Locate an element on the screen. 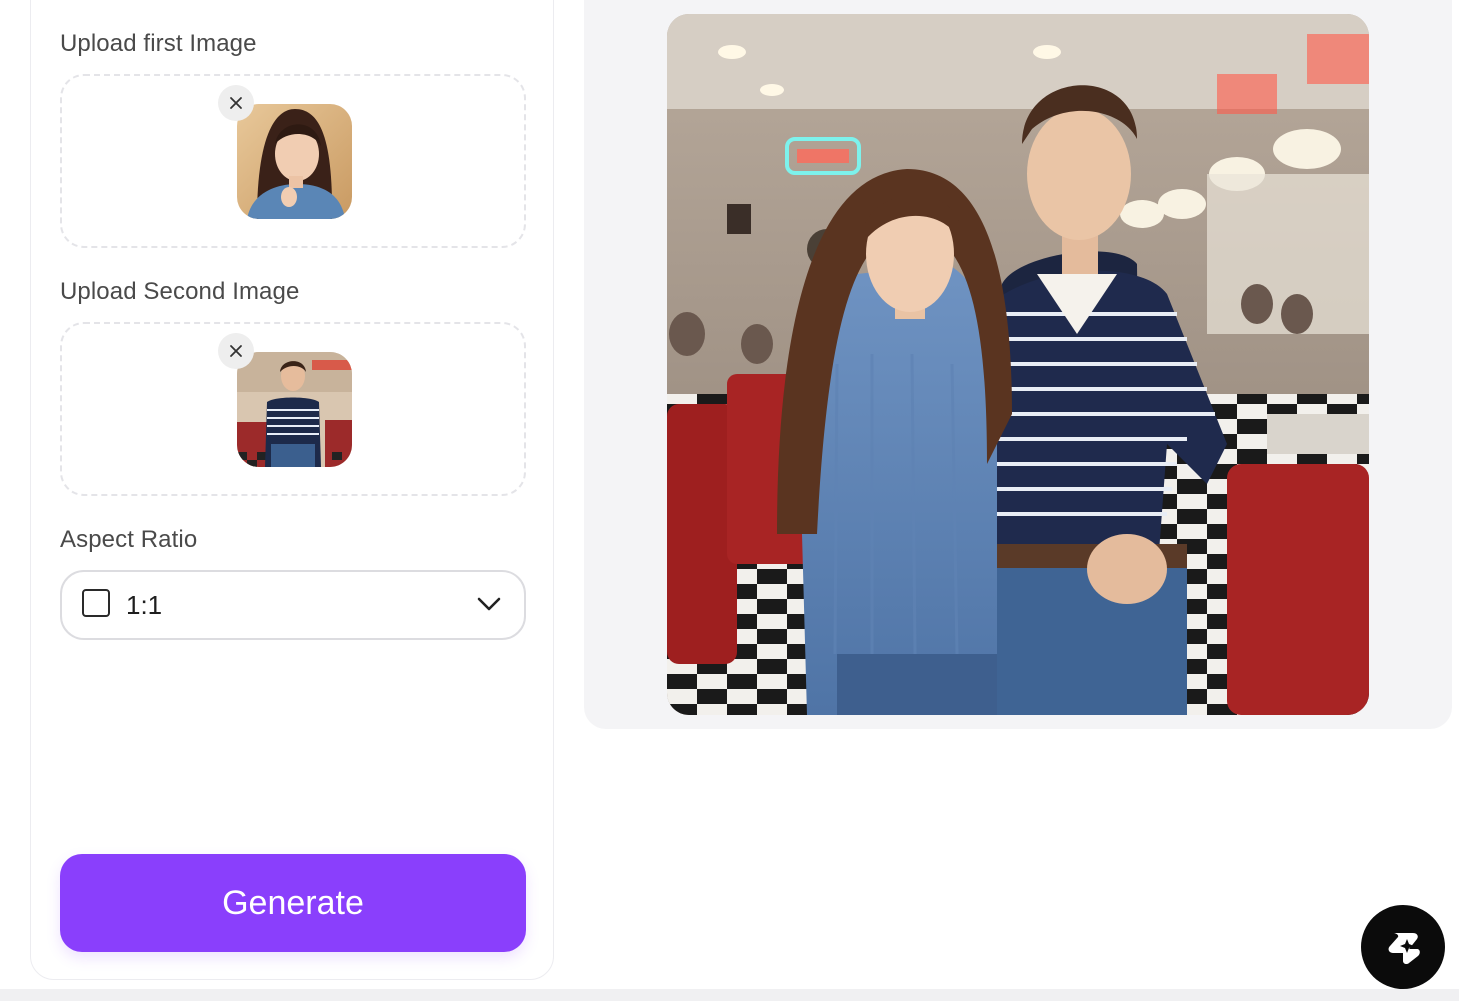 The width and height of the screenshot is (1459, 1001). aspect-ratio-select: 1:1 is located at coordinates (293, 605).